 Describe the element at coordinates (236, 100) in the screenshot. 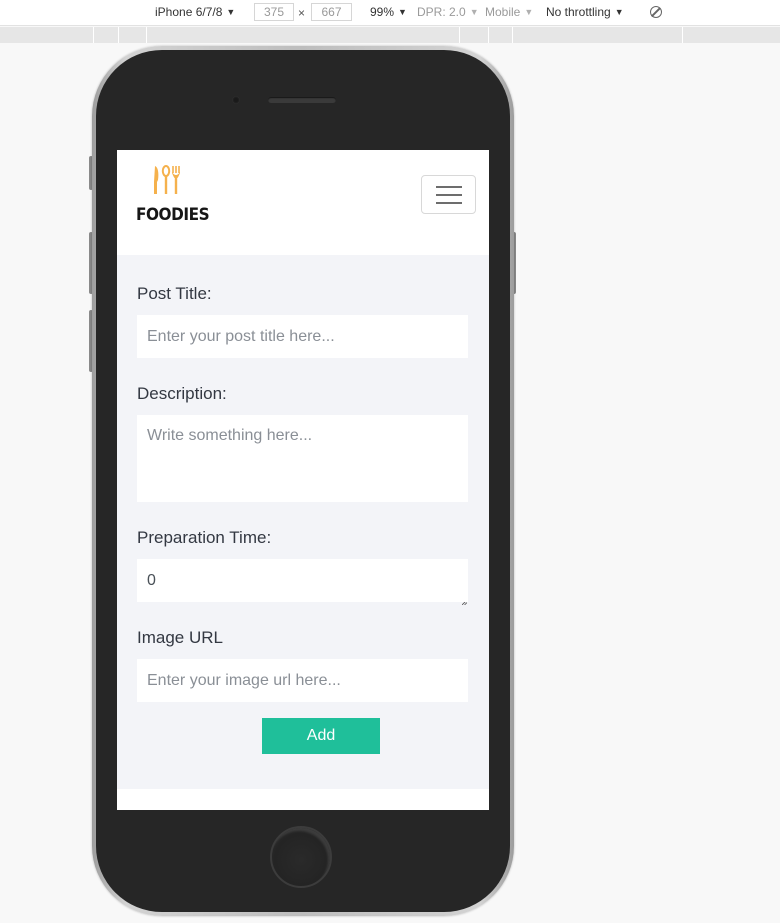

I see `front-camera` at that location.